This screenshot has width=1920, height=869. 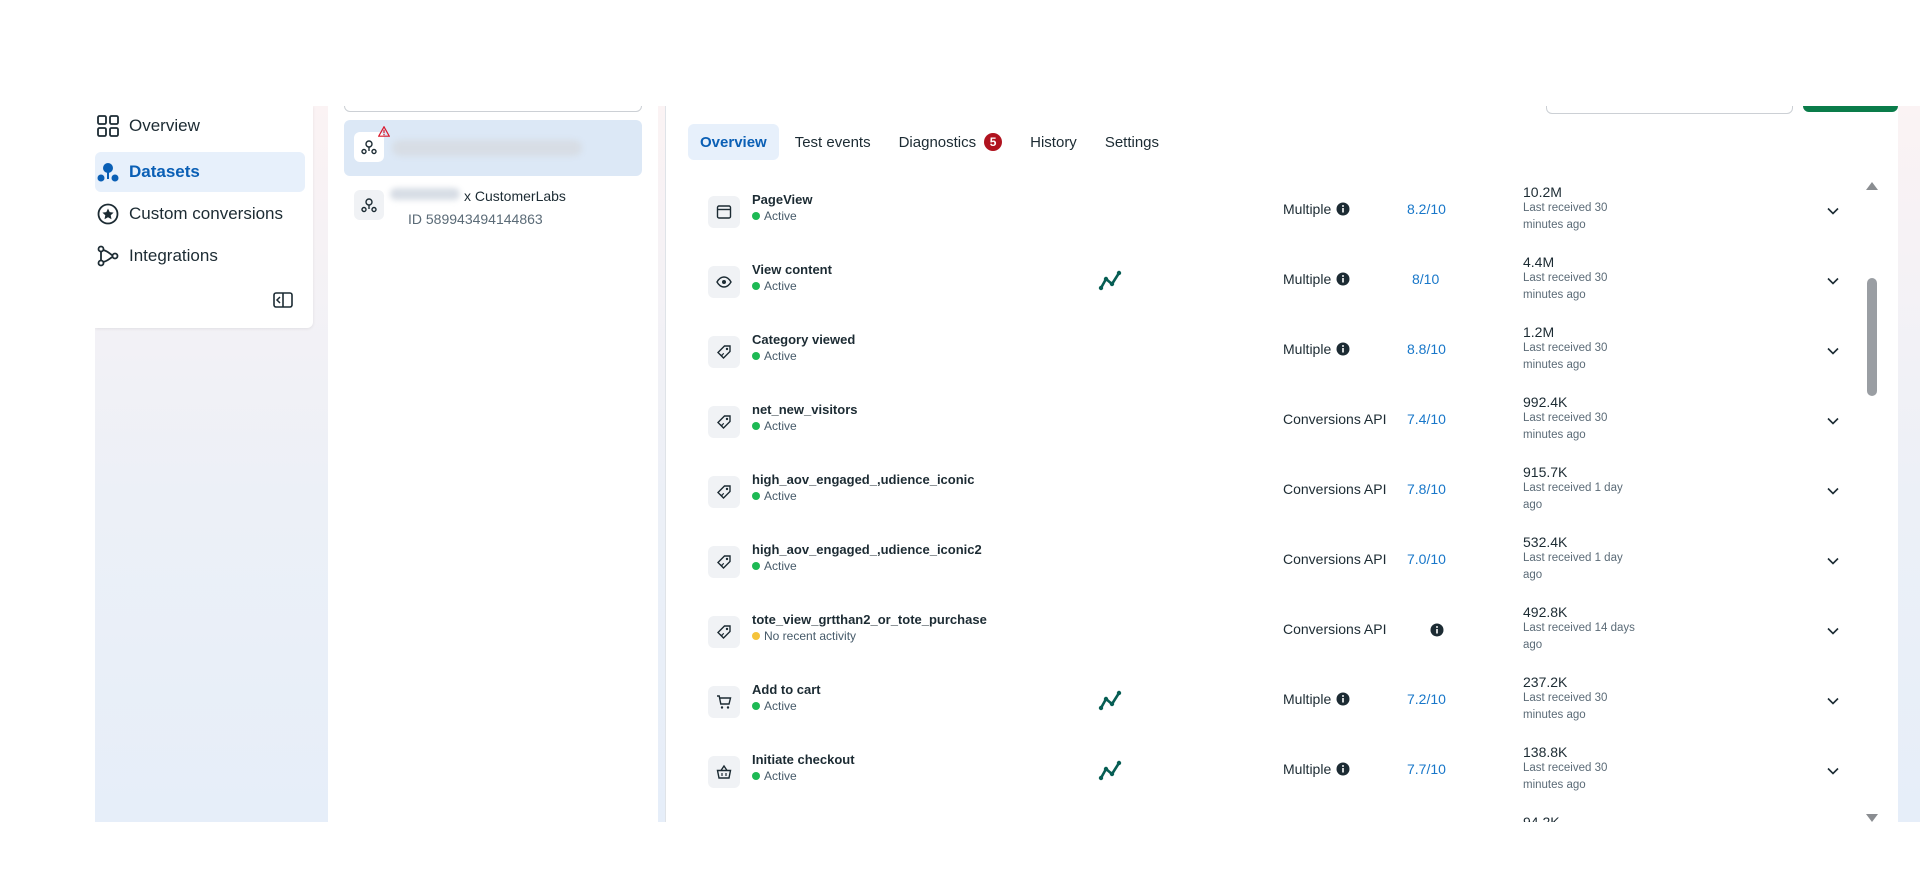 What do you see at coordinates (200, 126) in the screenshot?
I see `nav-item-overview: Overview` at bounding box center [200, 126].